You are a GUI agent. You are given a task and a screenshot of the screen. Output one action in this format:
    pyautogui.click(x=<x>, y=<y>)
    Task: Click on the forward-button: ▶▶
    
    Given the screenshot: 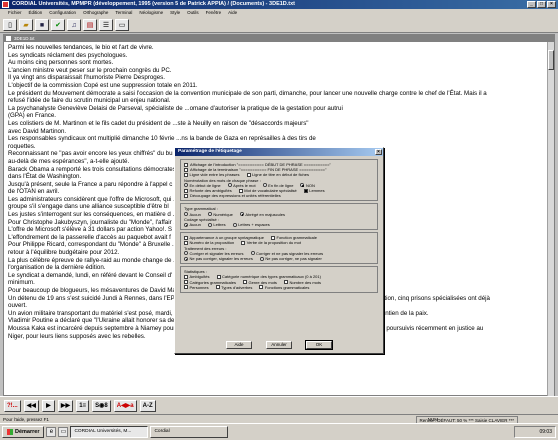 What is the action you would take?
    pyautogui.click(x=65, y=405)
    